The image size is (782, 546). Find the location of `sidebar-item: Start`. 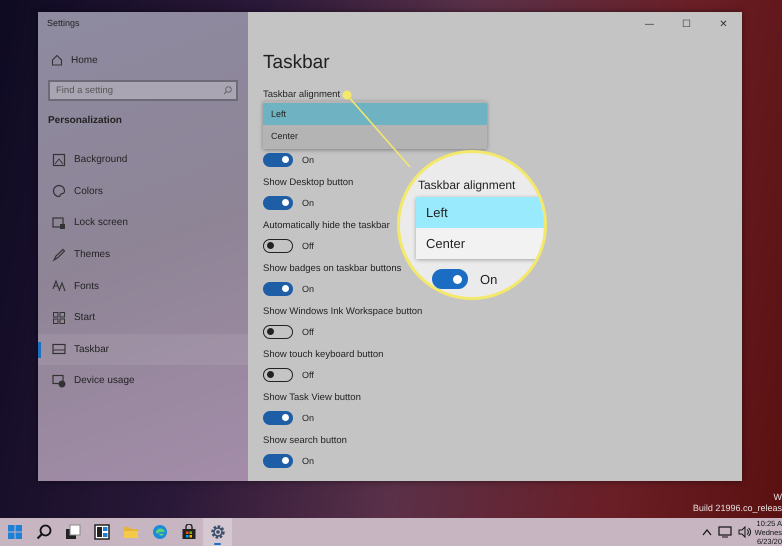

sidebar-item: Start is located at coordinates (143, 318).